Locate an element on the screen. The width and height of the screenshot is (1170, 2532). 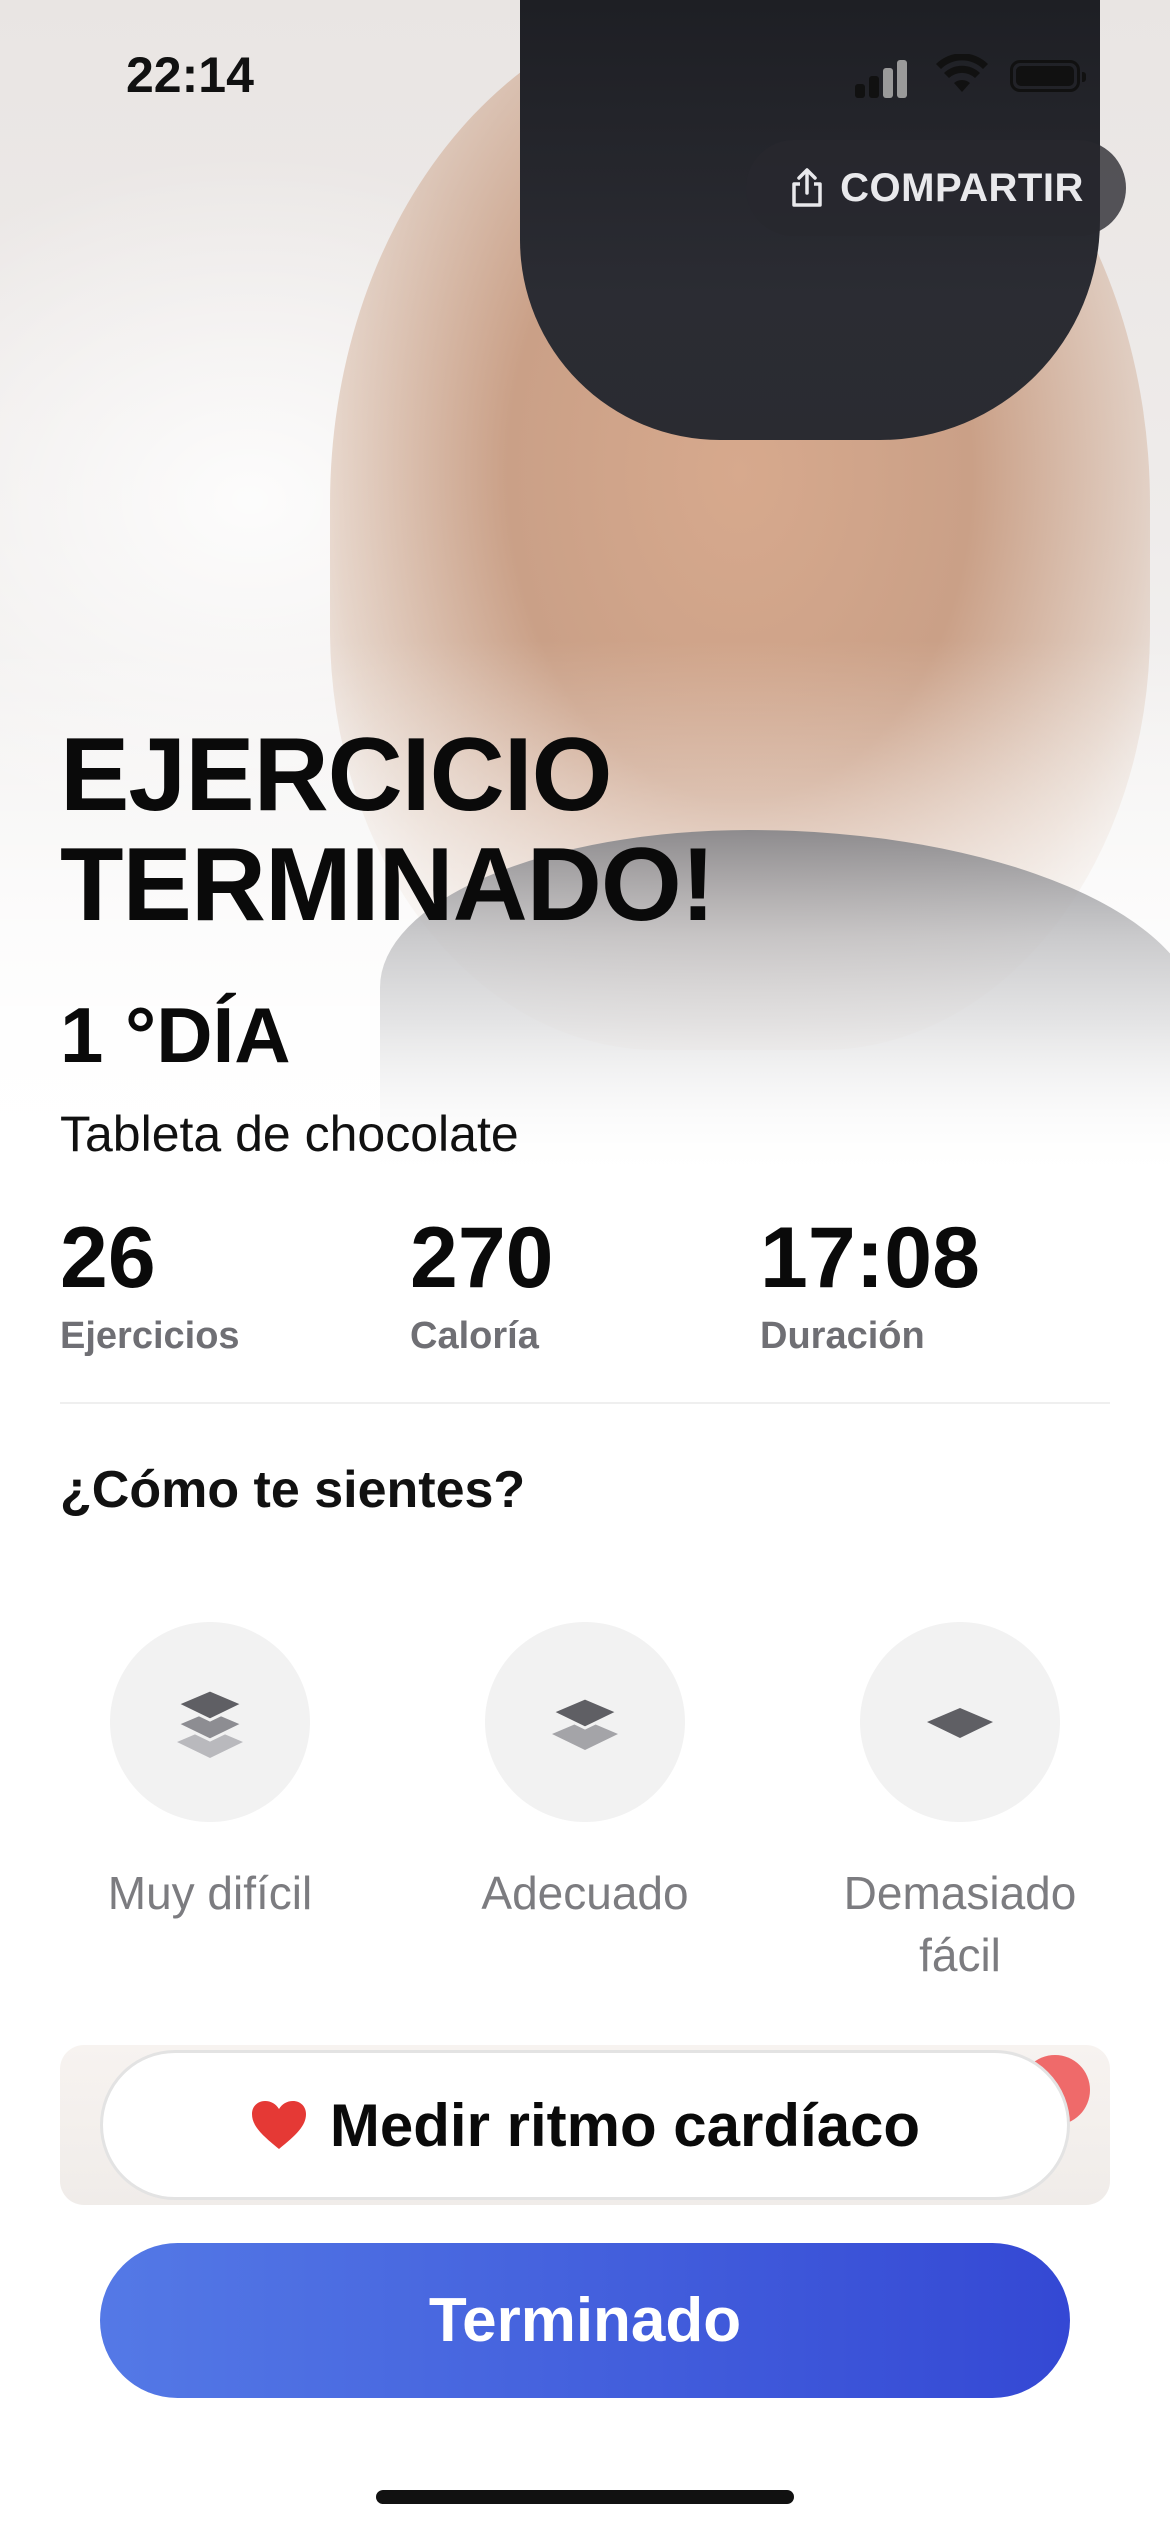
feedback-option-too-easy: Demasiado fácil is located at coordinates (960, 1804).